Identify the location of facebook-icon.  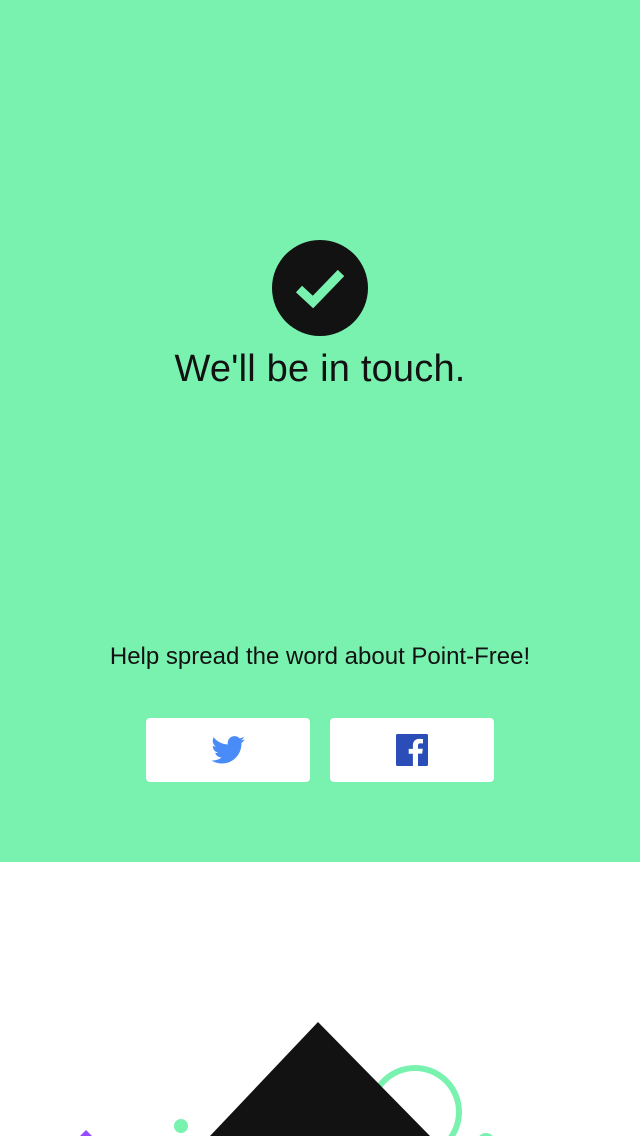
(412, 750).